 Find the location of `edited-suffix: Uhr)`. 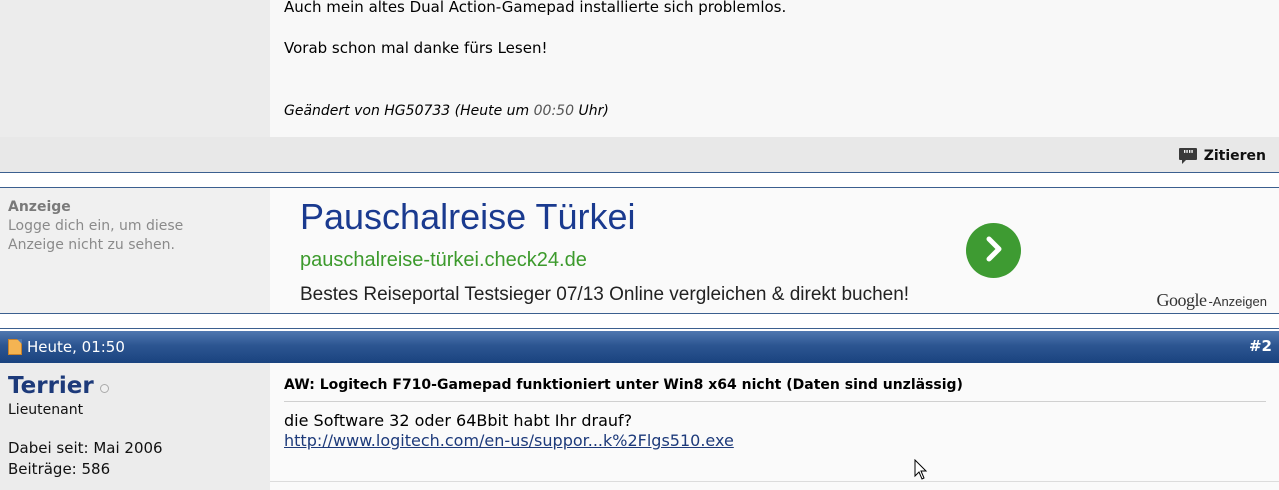

edited-suffix: Uhr) is located at coordinates (591, 111).